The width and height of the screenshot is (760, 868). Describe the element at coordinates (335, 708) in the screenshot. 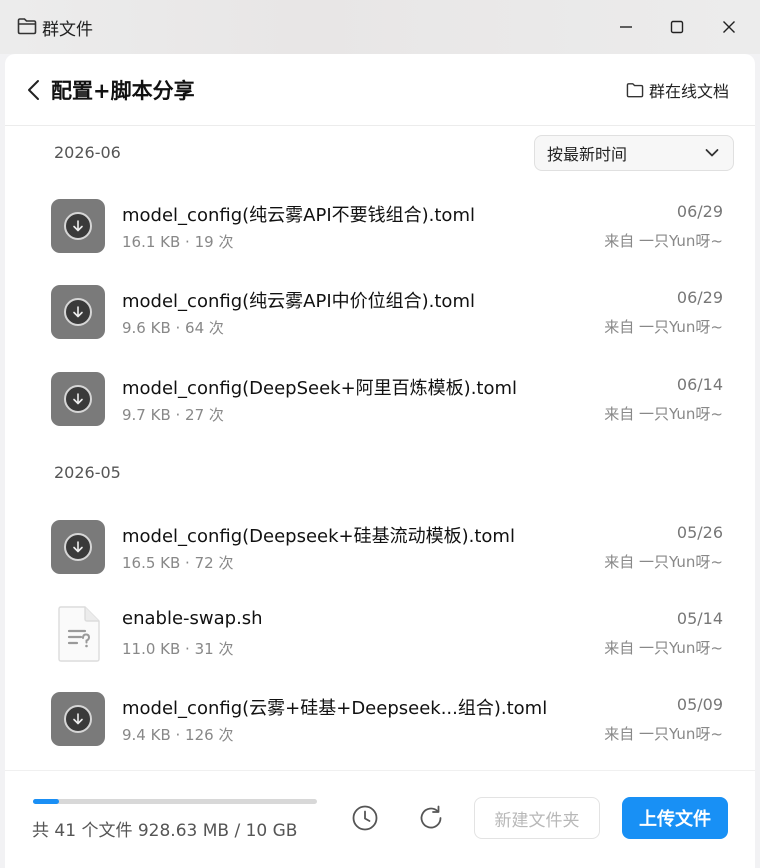

I see `file-name: model_config(云雾+硅基+Deepseek...组合).toml` at that location.